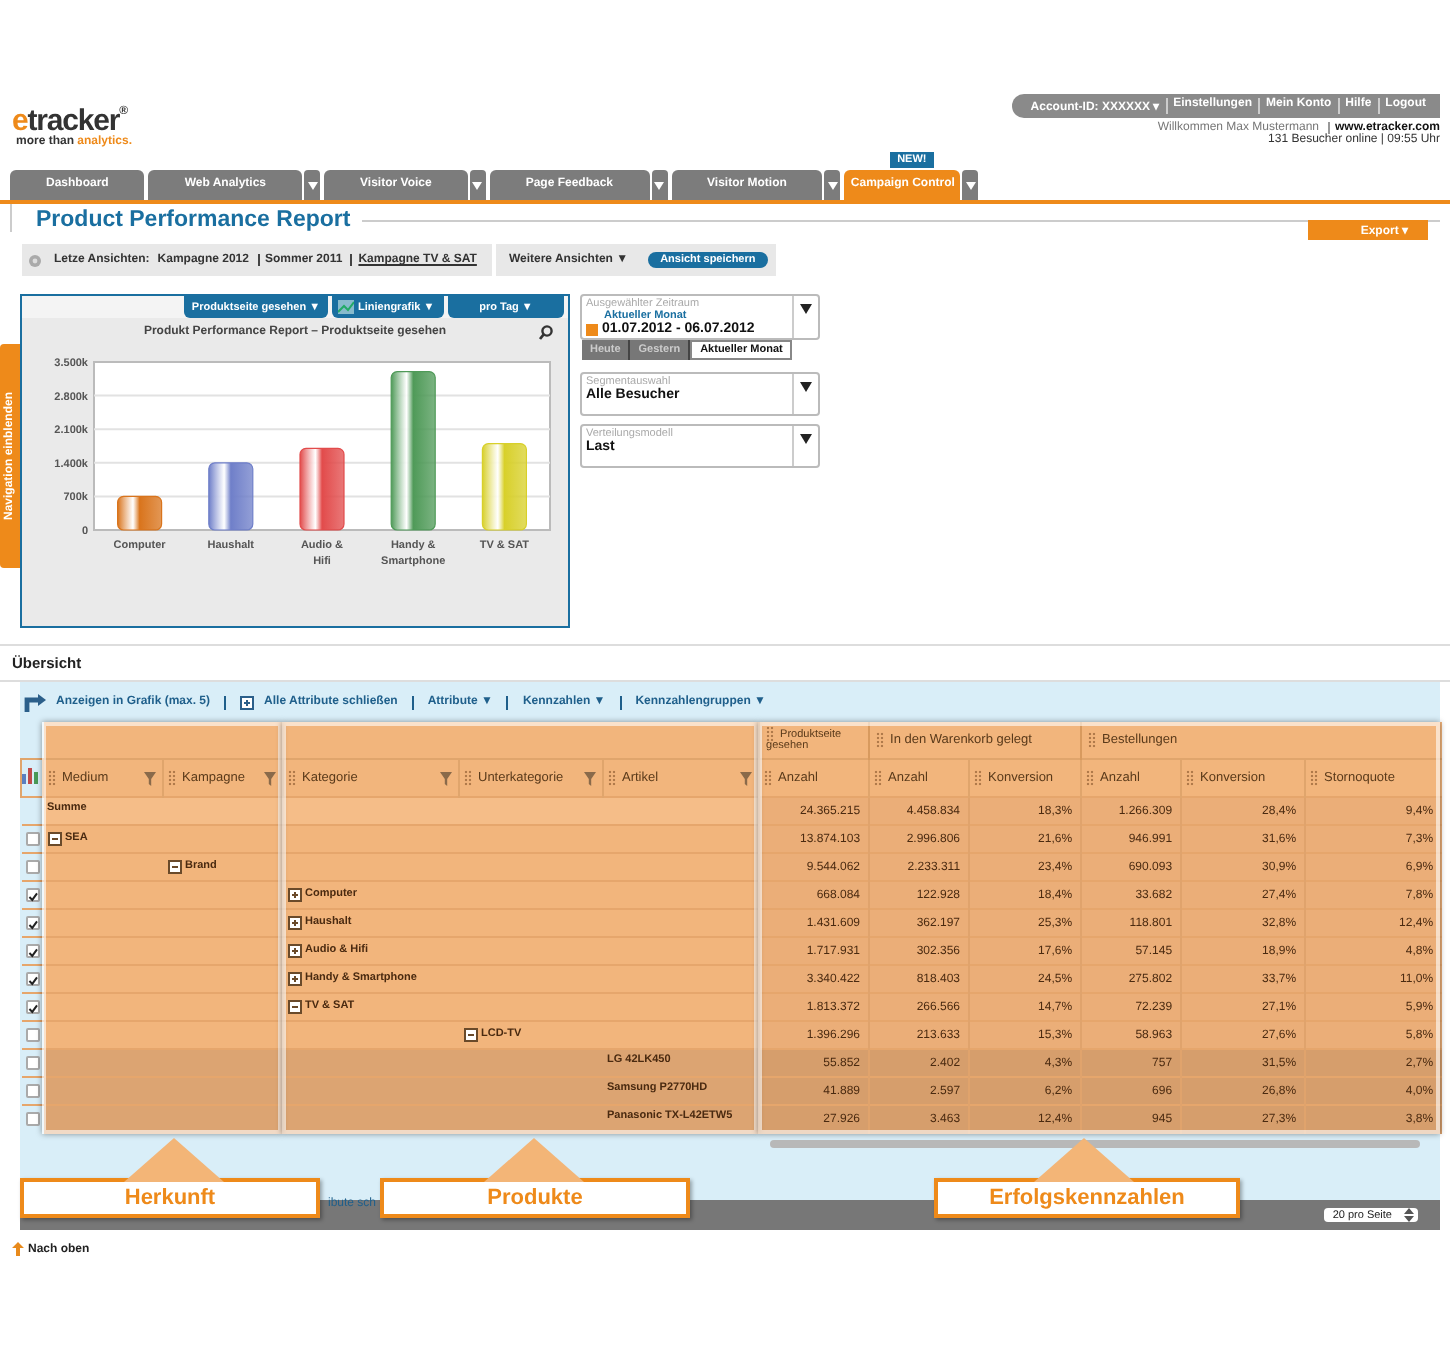  What do you see at coordinates (592, 329) in the screenshot?
I see `date-color-icon` at bounding box center [592, 329].